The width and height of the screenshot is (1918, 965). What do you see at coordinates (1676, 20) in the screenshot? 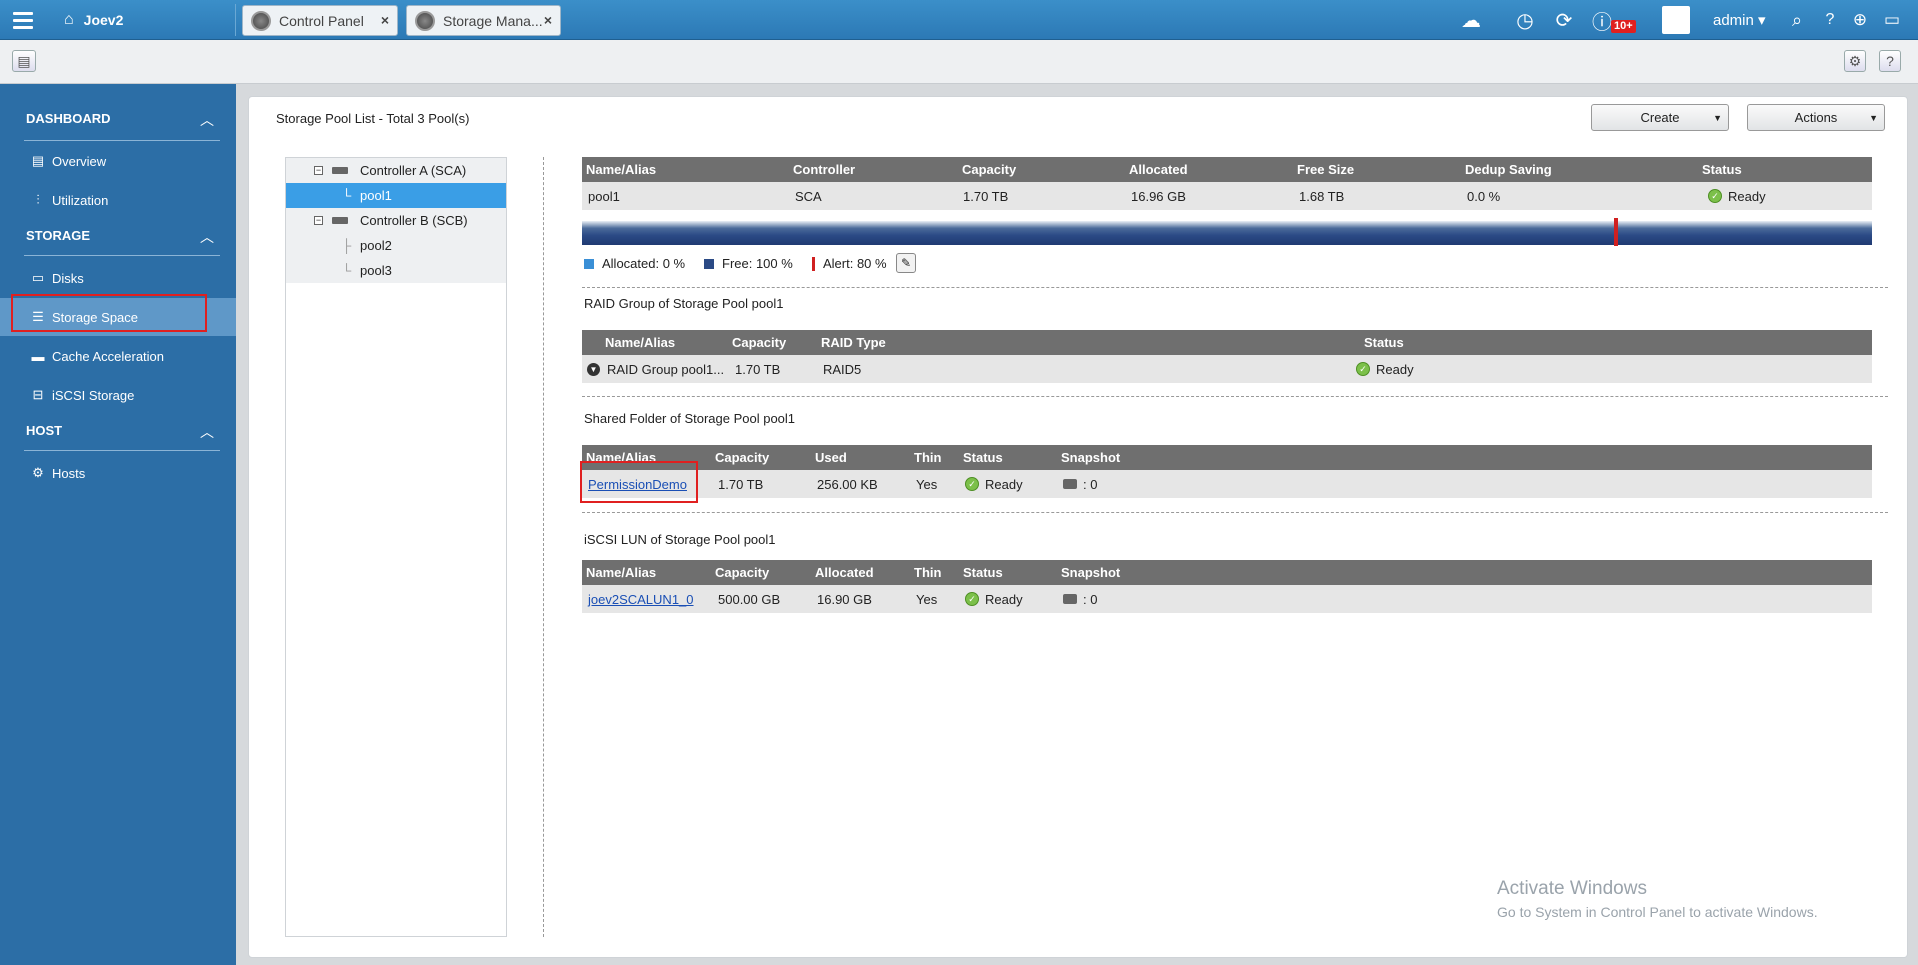
I see `avatar` at bounding box center [1676, 20].